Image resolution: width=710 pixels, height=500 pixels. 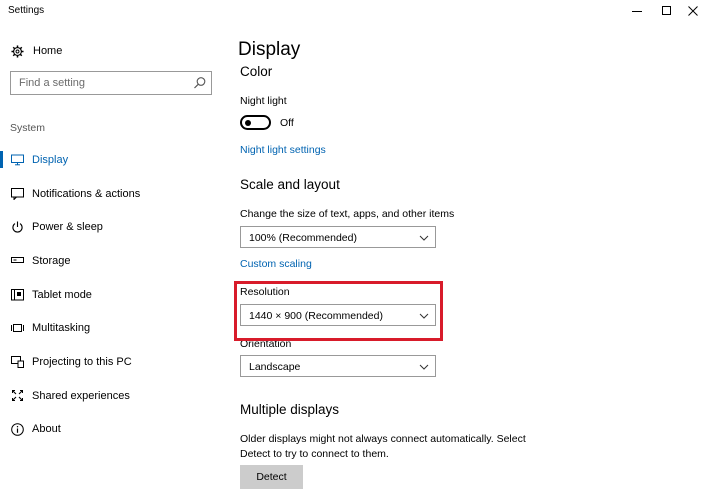 I want to click on orientation-value: Landscape, so click(x=275, y=367).